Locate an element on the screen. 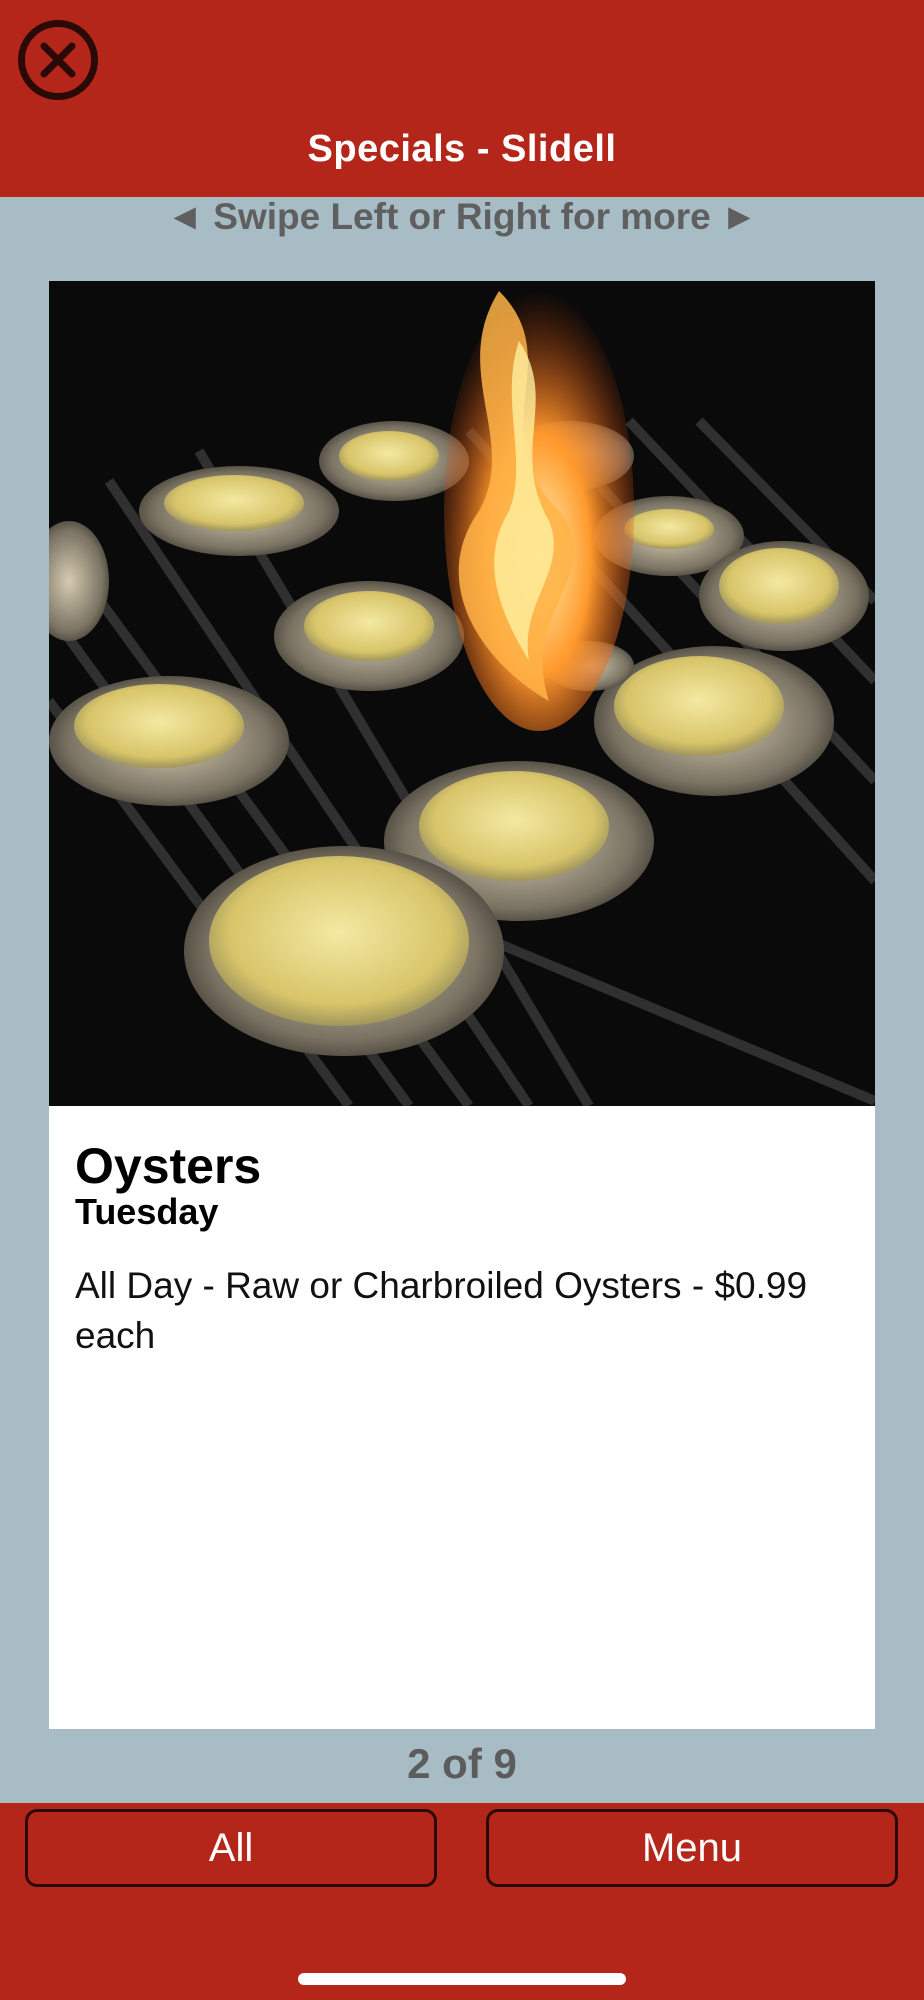  special-day: Tuesday is located at coordinates (147, 1211).